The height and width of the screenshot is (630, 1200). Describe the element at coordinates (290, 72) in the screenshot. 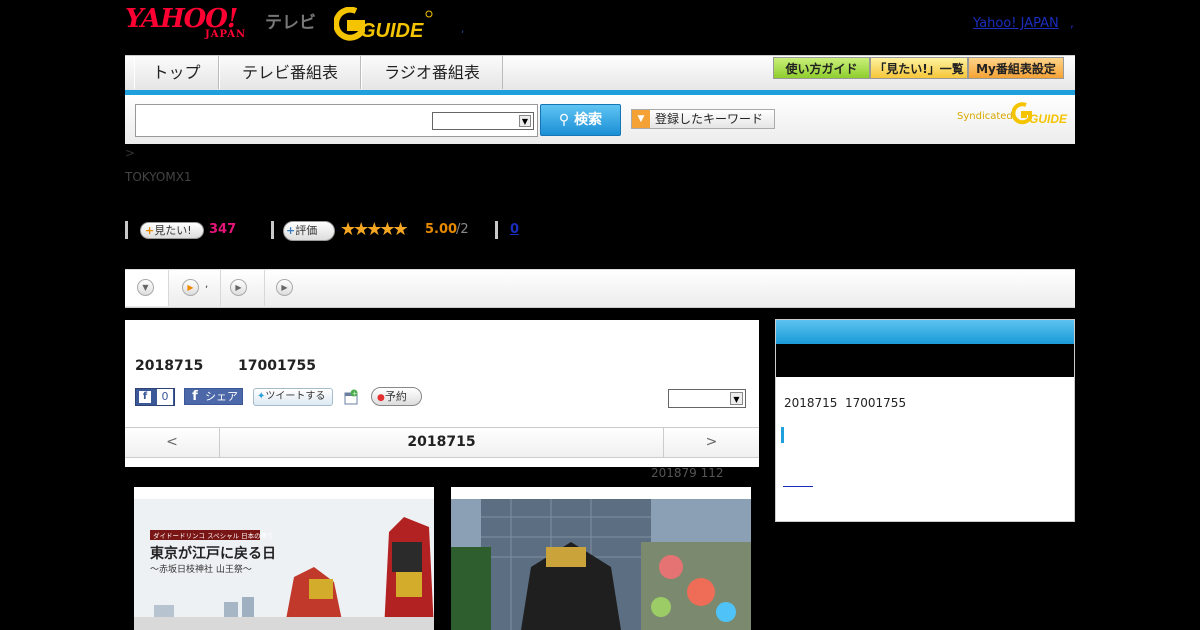

I see `tab-tv-schedule: テレビ番組表` at that location.